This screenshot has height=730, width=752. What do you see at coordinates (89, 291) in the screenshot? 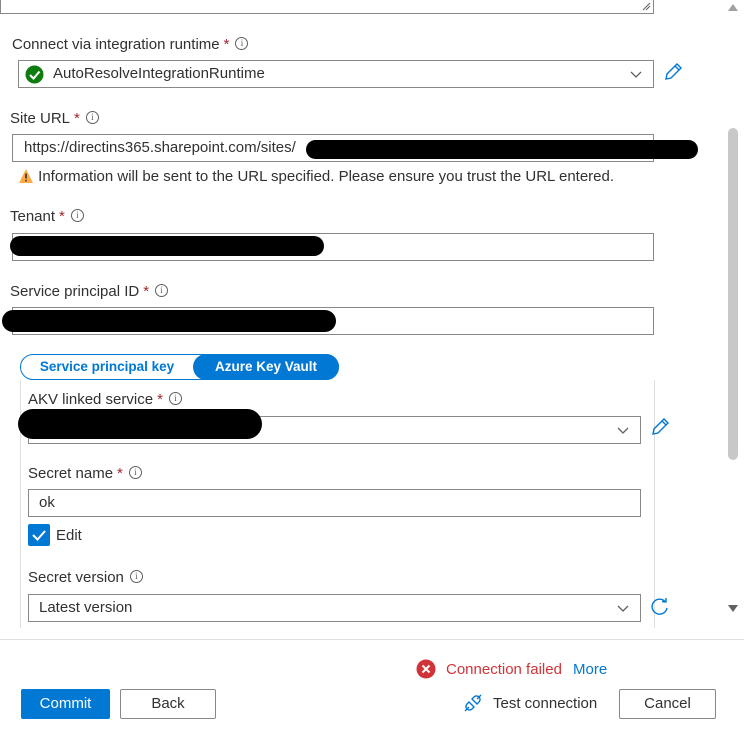
I see `service-principal-id-label: Service principal ID * i` at bounding box center [89, 291].